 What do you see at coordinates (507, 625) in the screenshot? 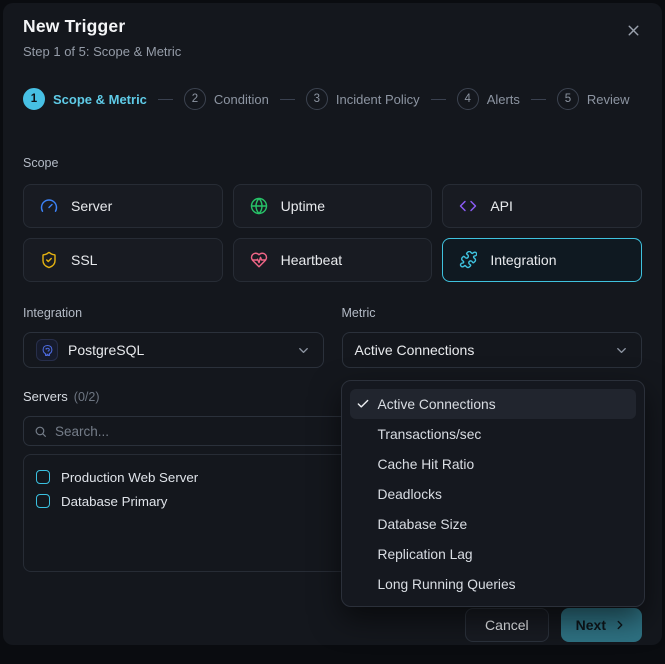
I see `cancel-button: Cancel` at bounding box center [507, 625].